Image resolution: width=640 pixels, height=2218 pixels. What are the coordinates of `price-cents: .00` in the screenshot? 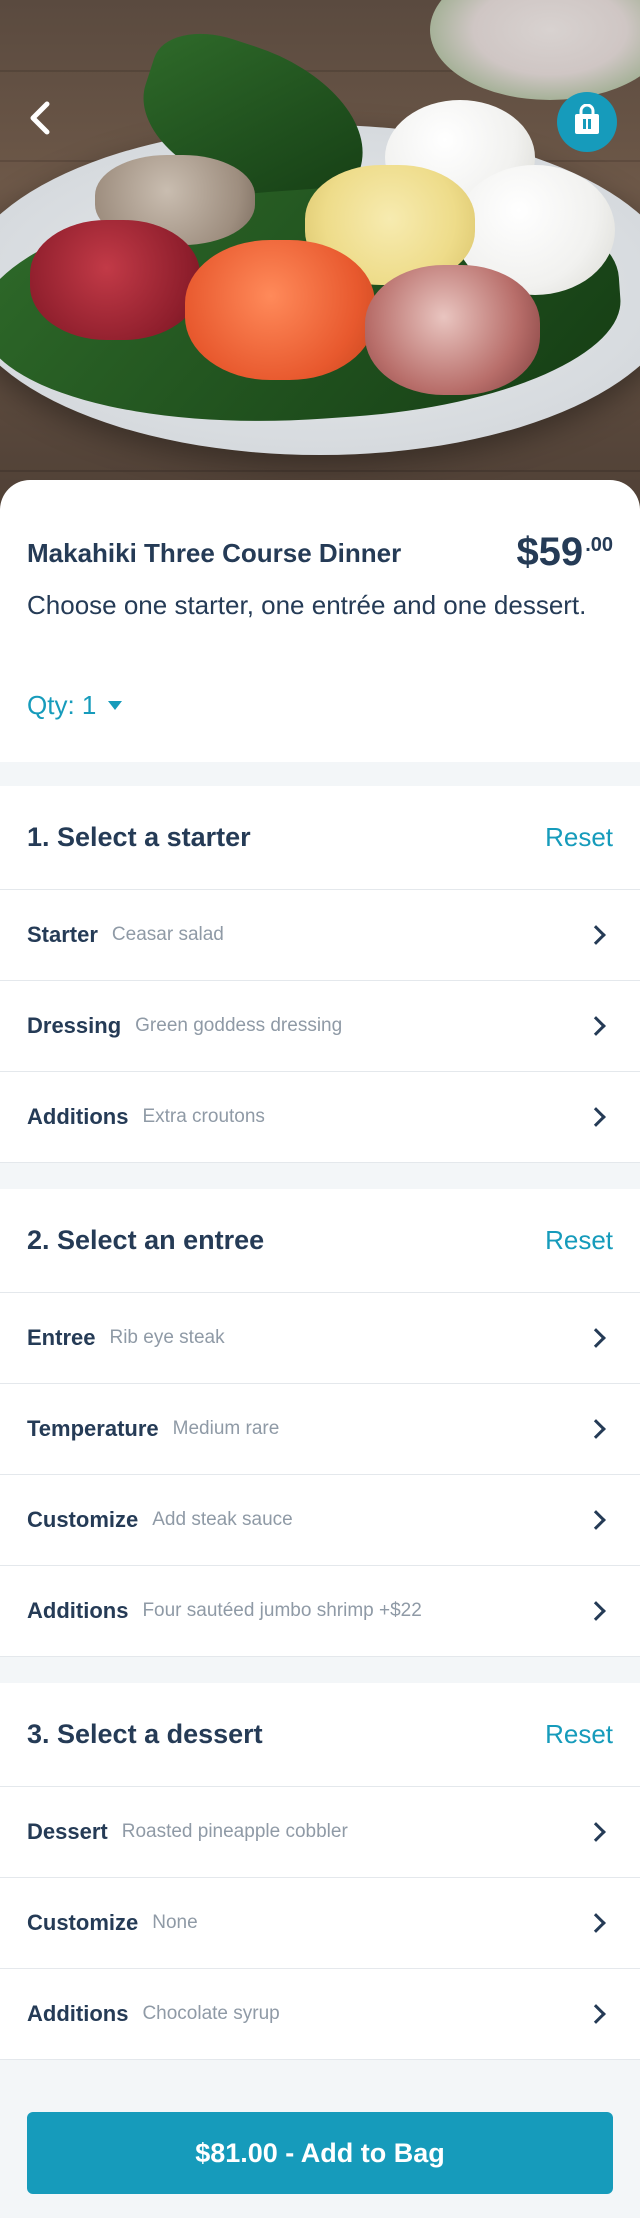 It's located at (599, 545).